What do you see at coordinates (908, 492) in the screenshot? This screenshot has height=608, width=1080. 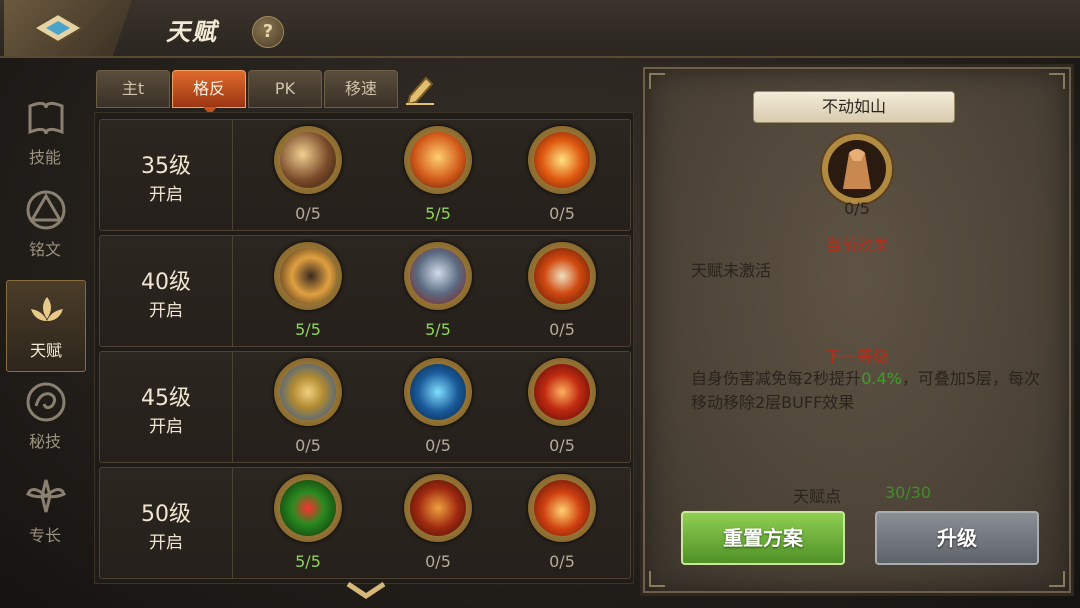 I see `talent-points-value: 30/30` at bounding box center [908, 492].